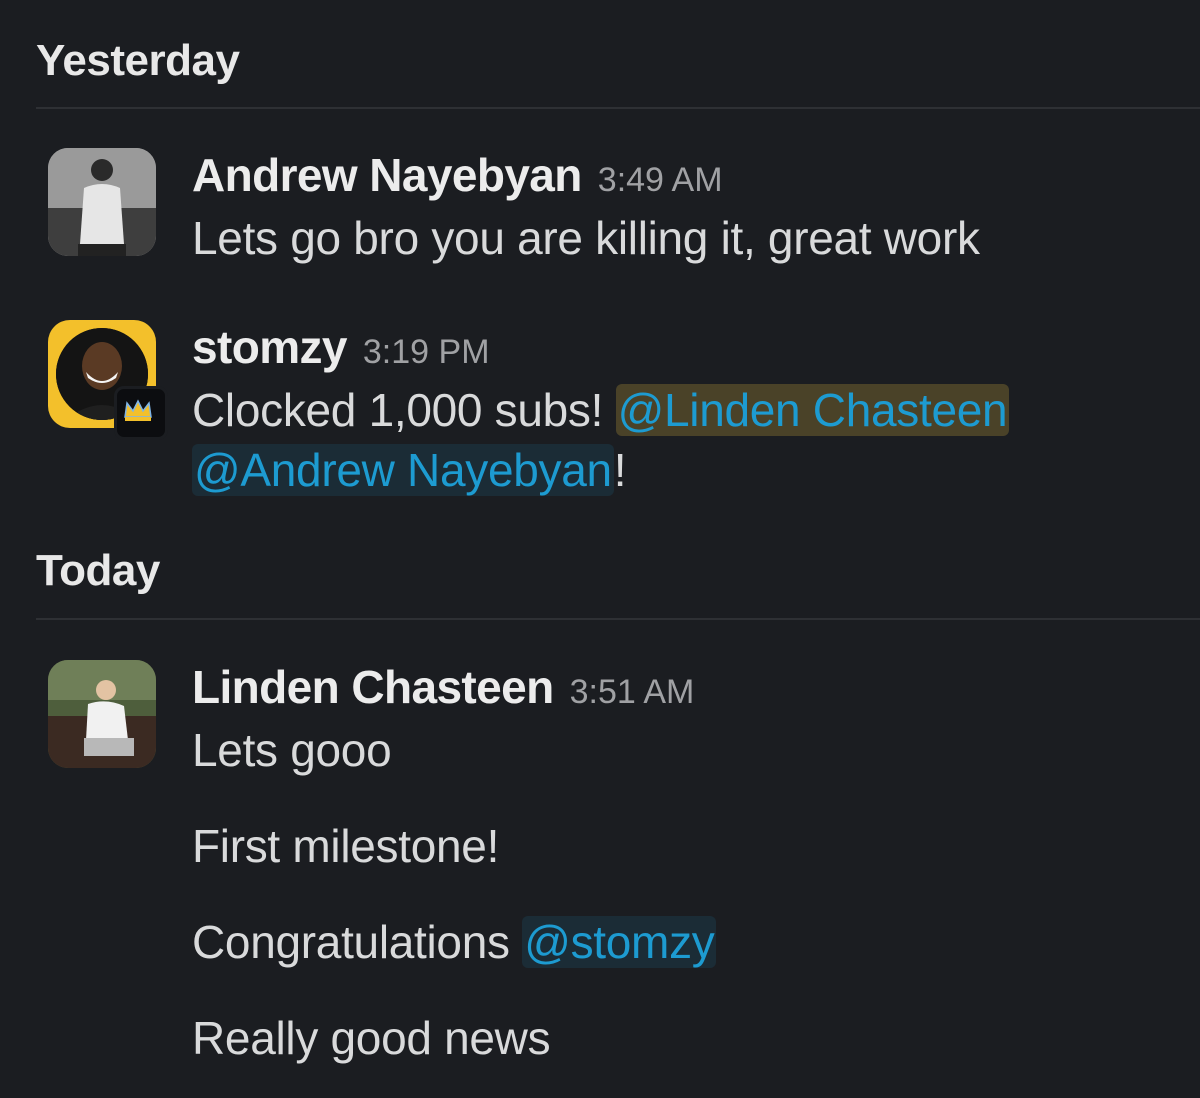 Image resolution: width=1200 pixels, height=1098 pixels. I want to click on message-text-suffix: !, so click(620, 470).